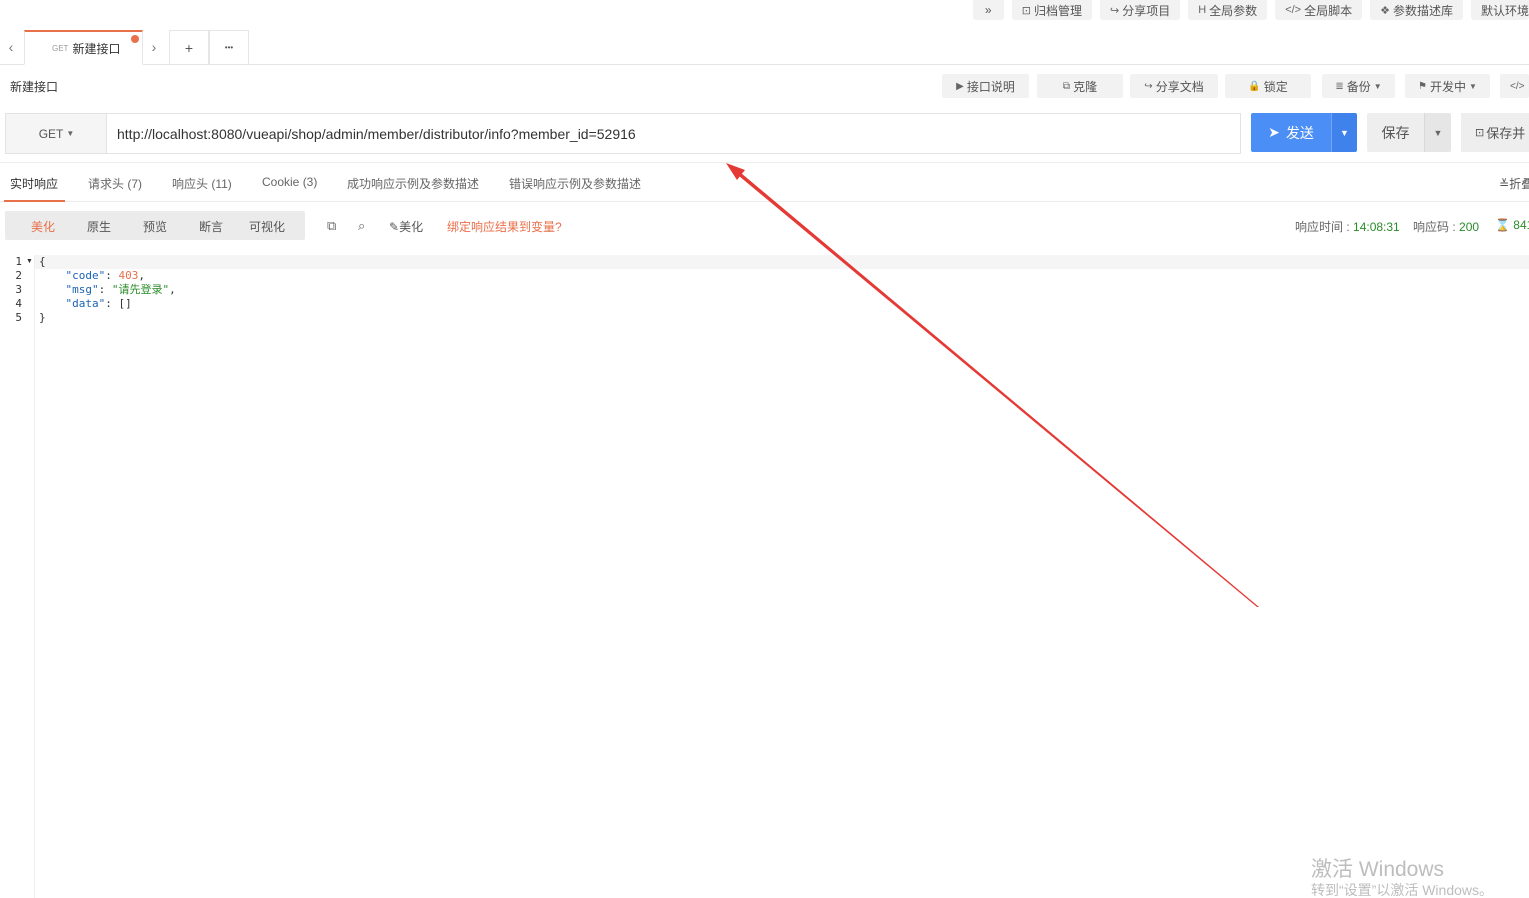 The width and height of the screenshot is (1529, 898). I want to click on response-size: ⌛ 841, so click(1512, 225).